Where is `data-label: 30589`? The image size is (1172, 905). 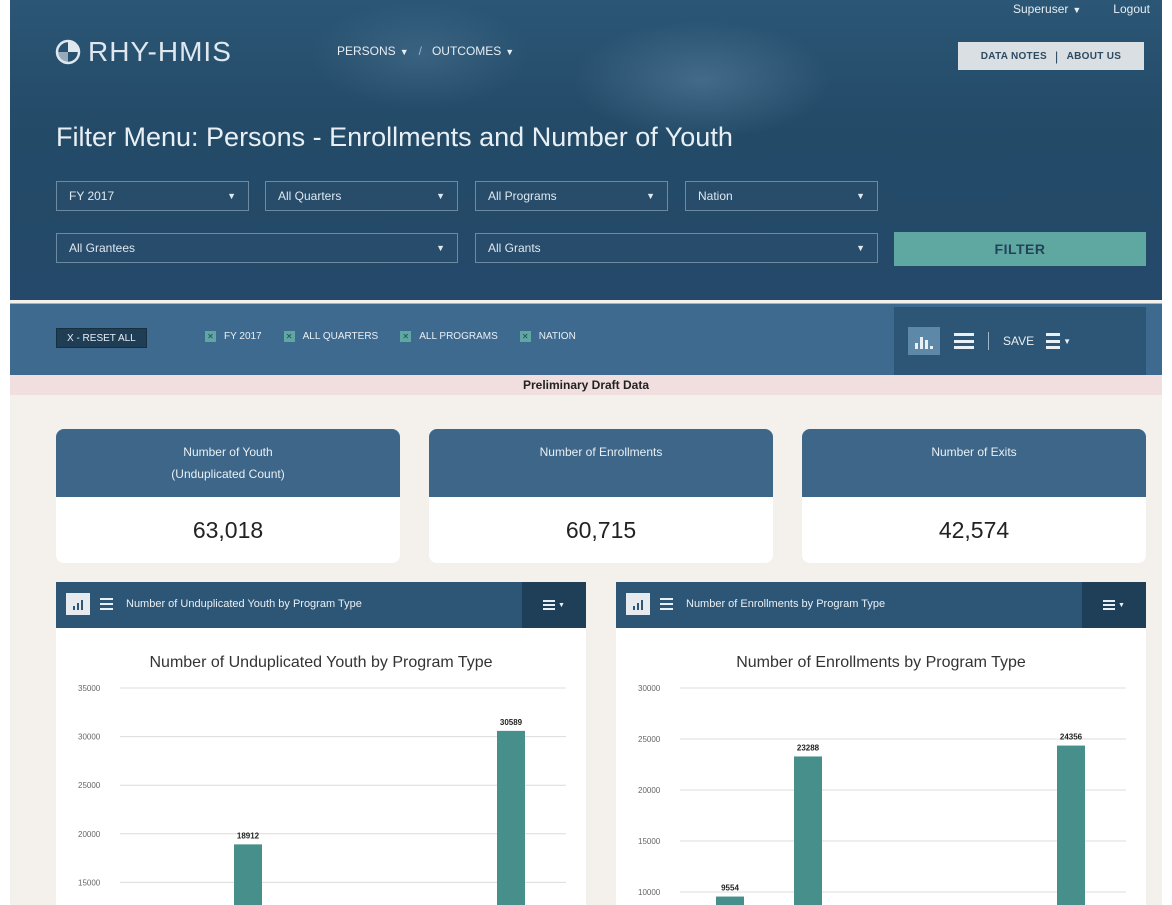
data-label: 30589 is located at coordinates (511, 722).